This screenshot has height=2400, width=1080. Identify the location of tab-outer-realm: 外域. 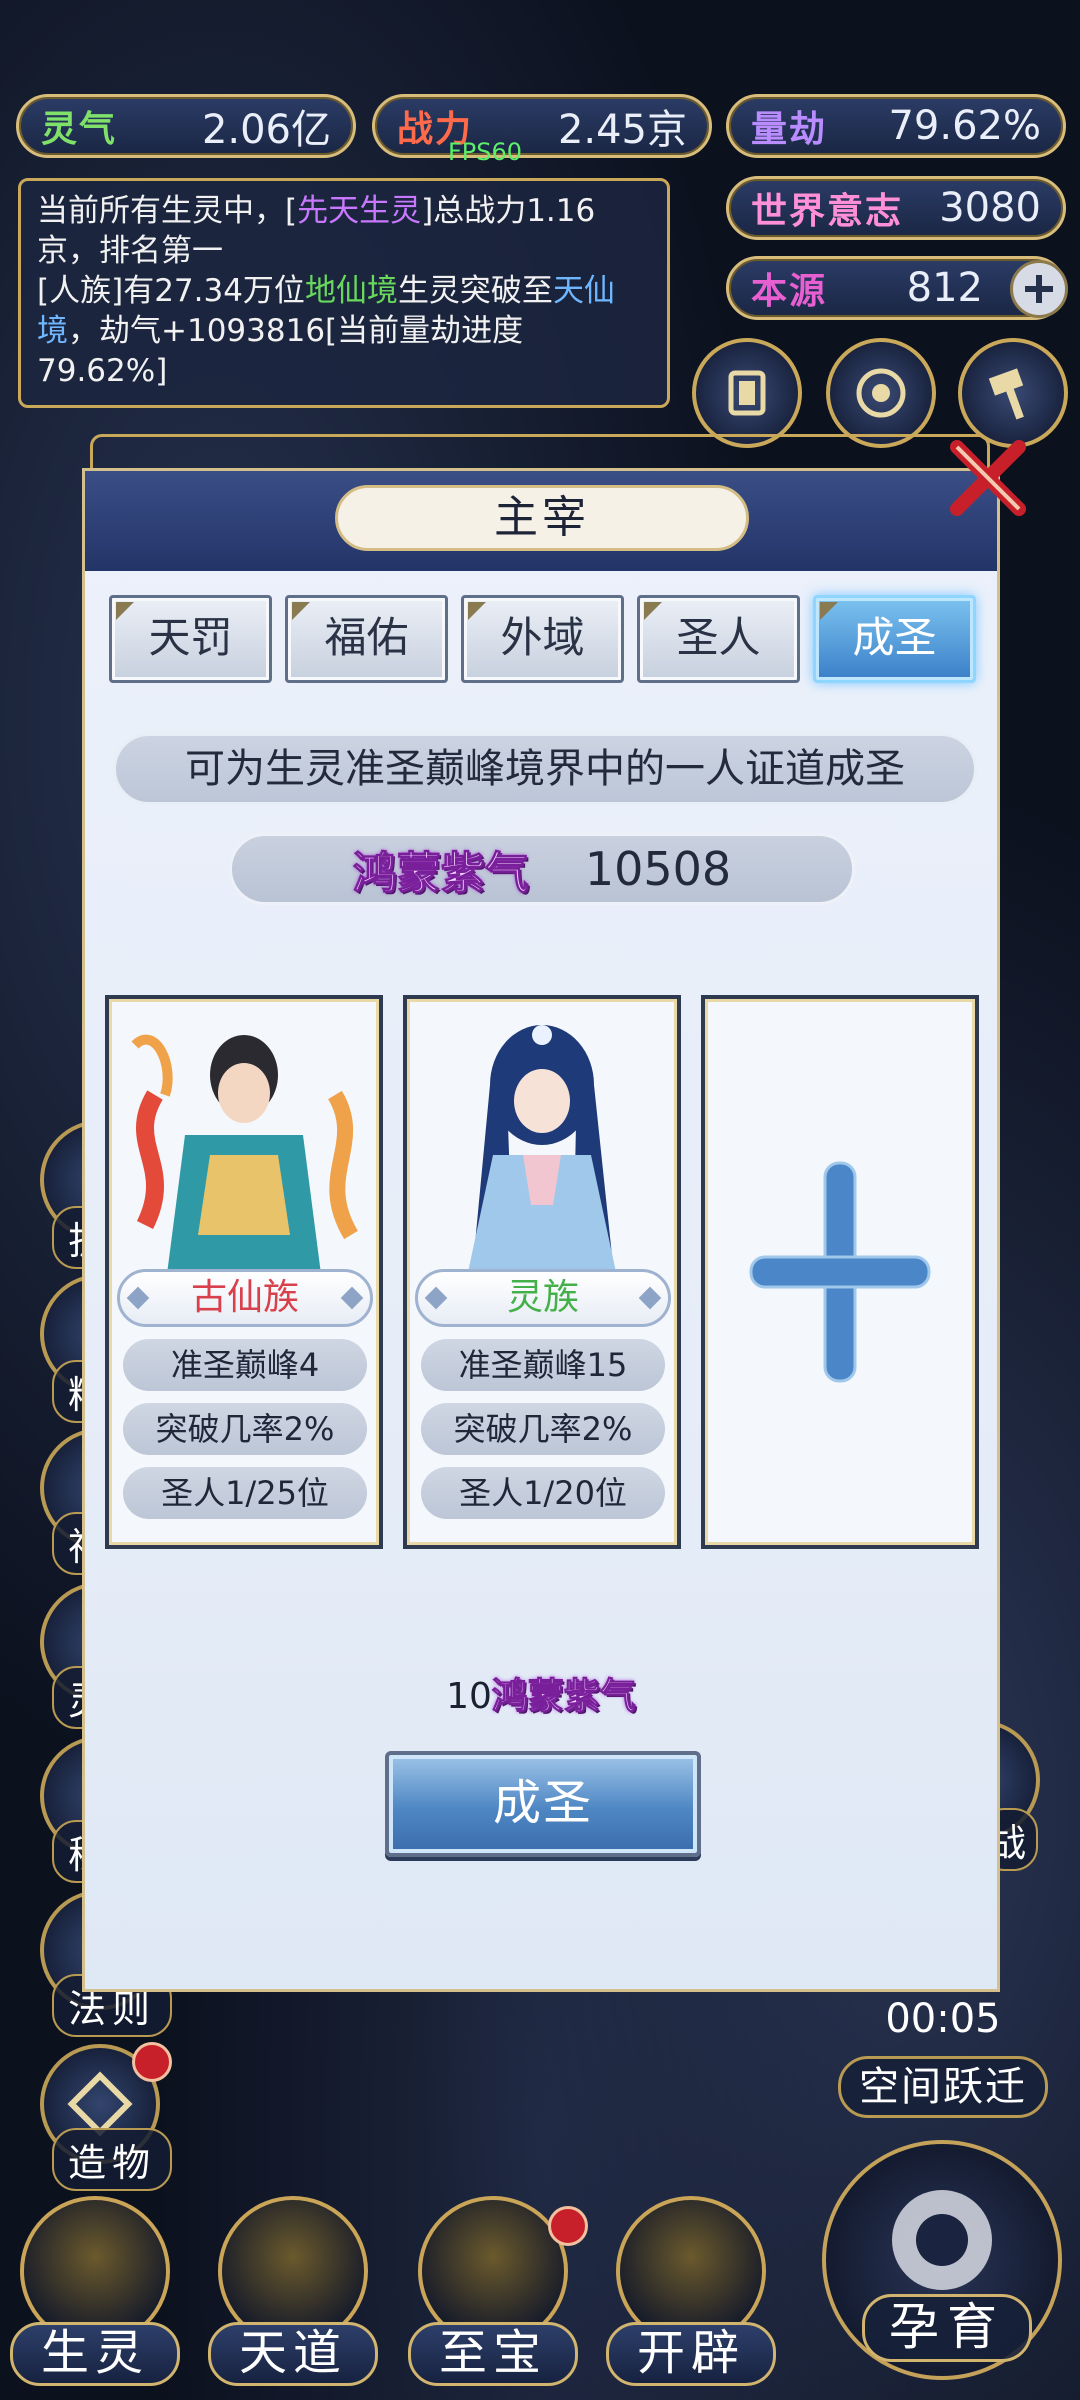
(542, 639).